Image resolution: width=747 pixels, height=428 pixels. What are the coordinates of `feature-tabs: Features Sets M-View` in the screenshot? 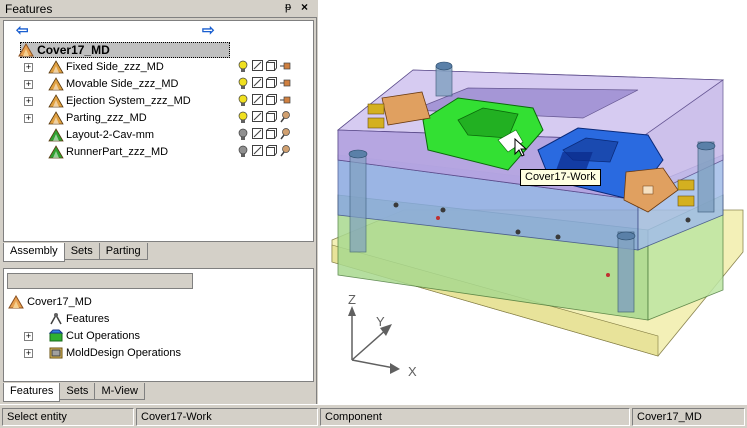 It's located at (74, 392).